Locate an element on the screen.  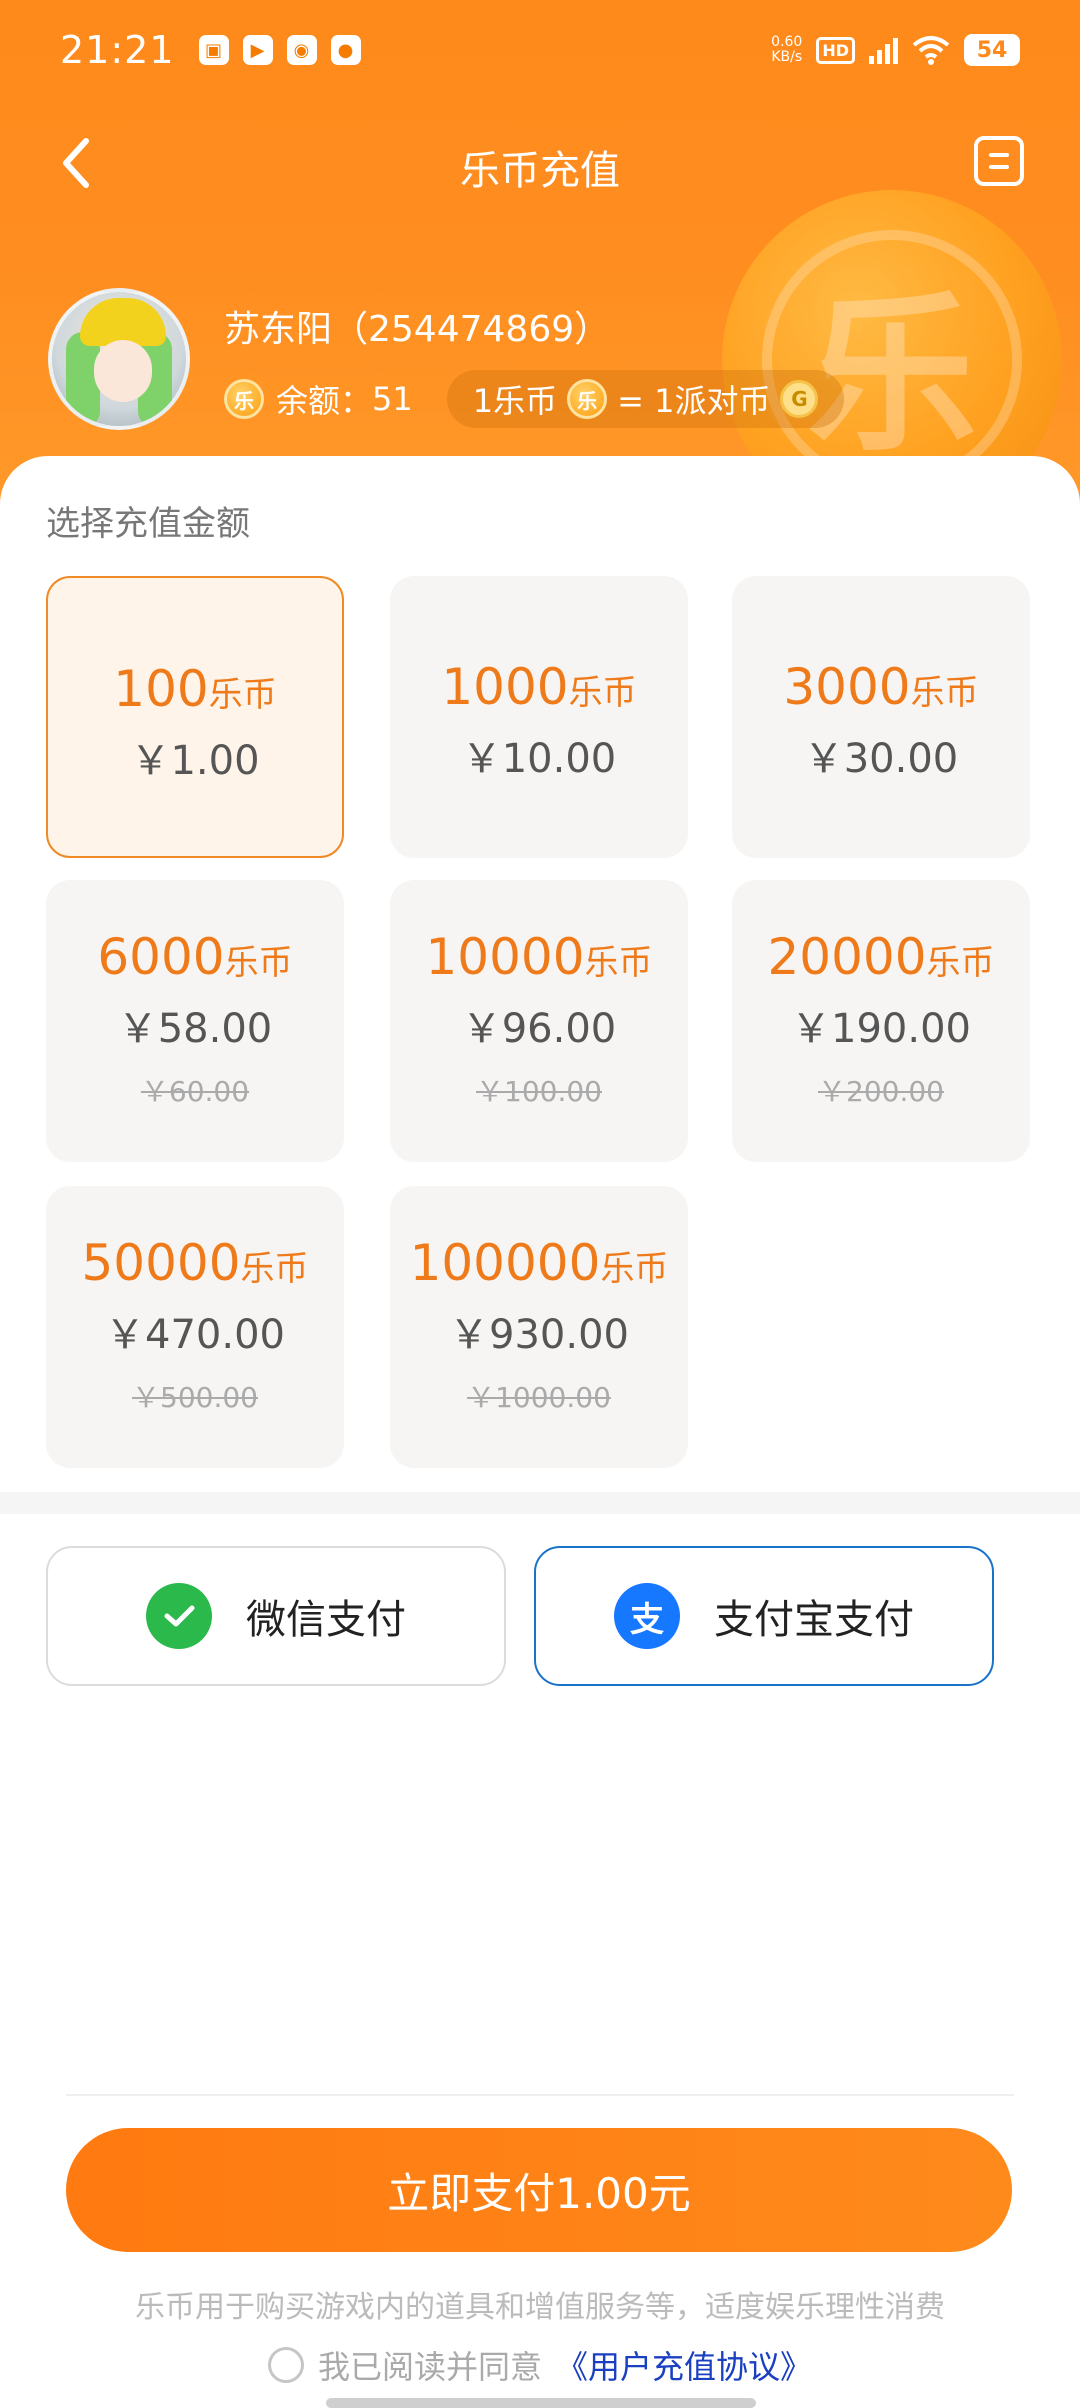
page-title: 乐币充值 is located at coordinates (540, 171).